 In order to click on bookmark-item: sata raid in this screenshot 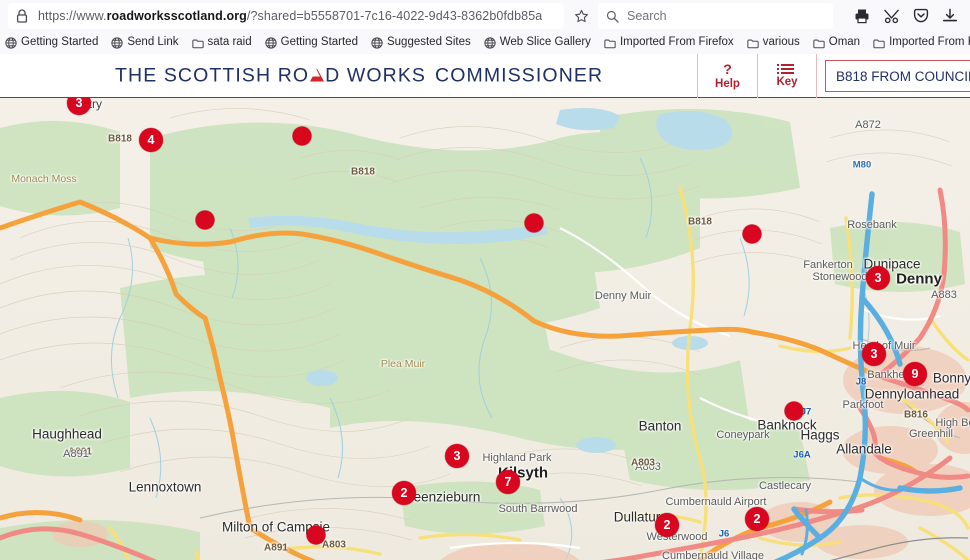, I will do `click(221, 42)`.